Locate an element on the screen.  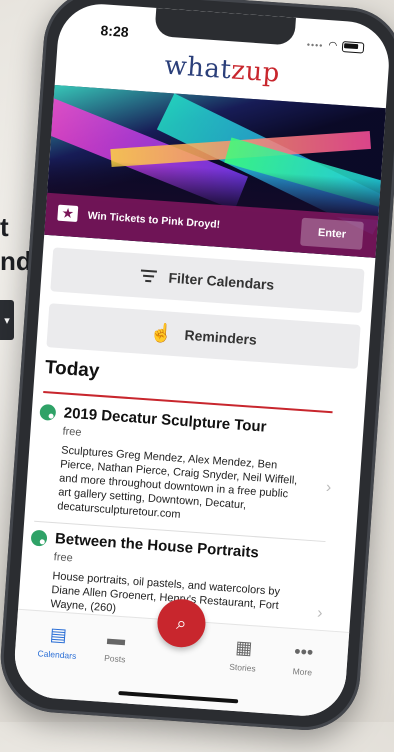
tab-more: ••• More is located at coordinates (303, 659).